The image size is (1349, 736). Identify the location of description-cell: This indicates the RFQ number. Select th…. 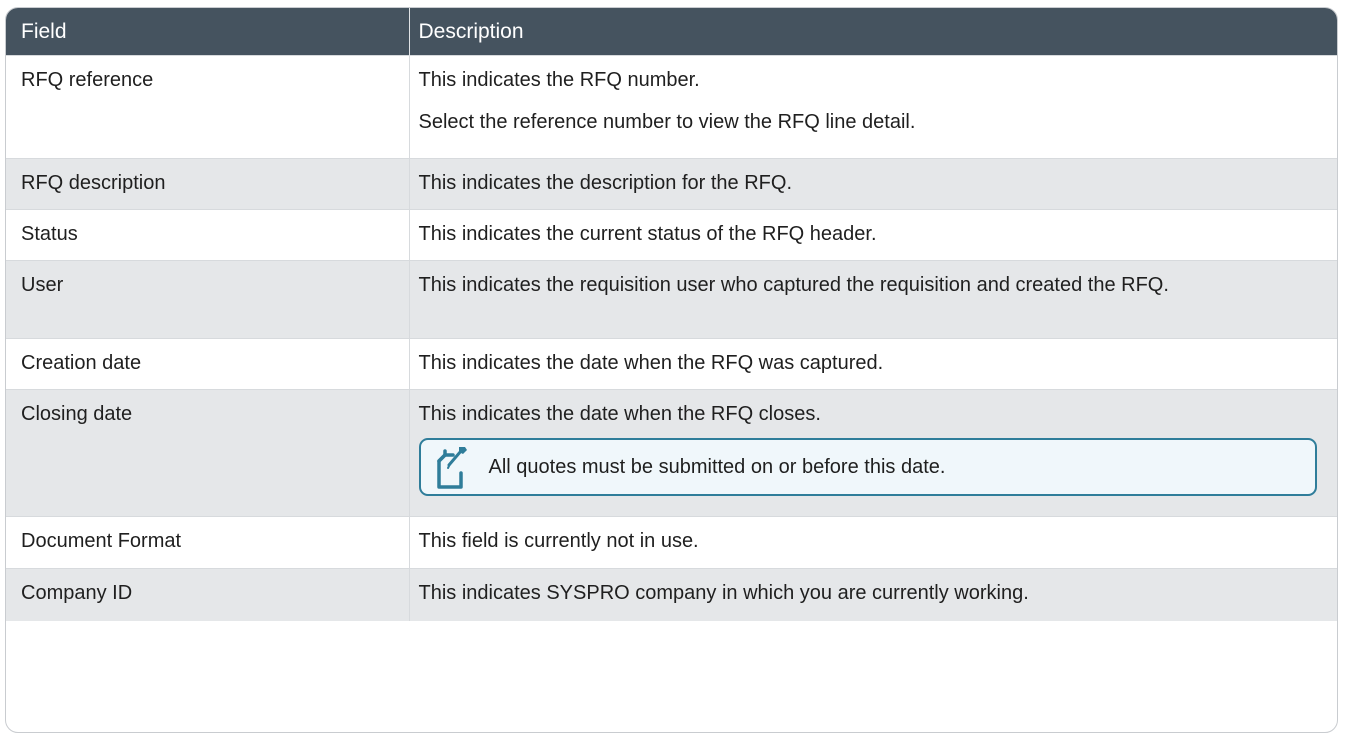
(872, 107).